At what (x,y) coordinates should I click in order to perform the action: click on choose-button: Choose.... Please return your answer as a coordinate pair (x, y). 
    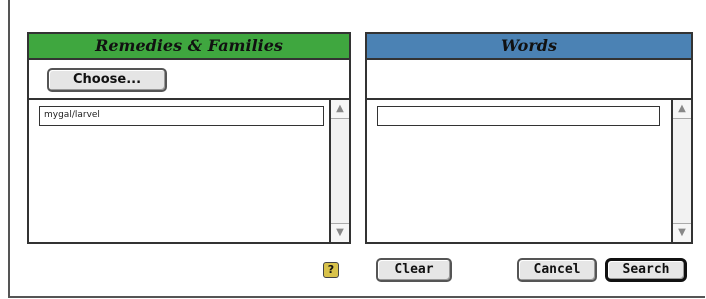
    Looking at the image, I should click on (107, 80).